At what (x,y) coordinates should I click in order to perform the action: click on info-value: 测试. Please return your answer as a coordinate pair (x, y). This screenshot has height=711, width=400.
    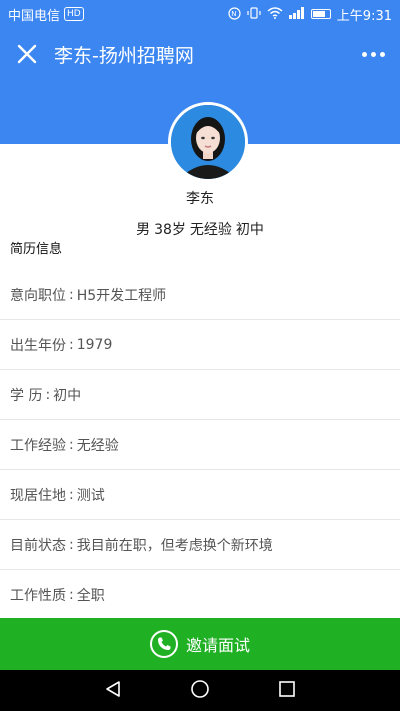
    Looking at the image, I should click on (90, 495).